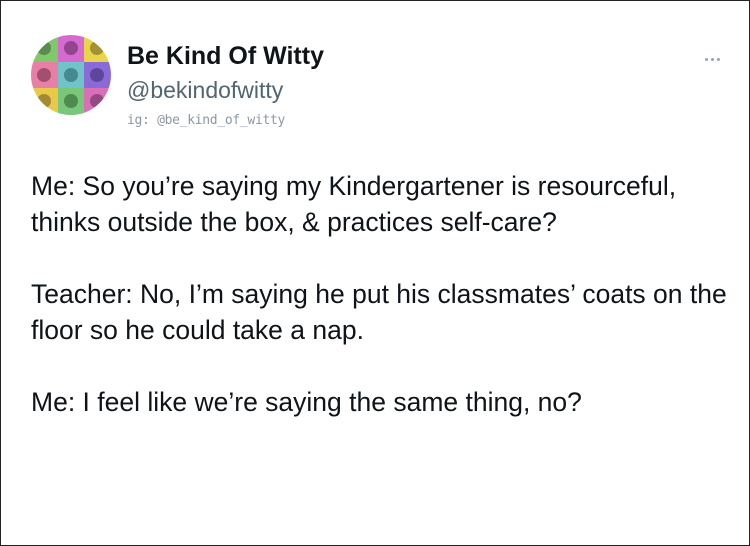 Image resolution: width=750 pixels, height=546 pixels. I want to click on display-name: Be Kind Of Witty, so click(225, 56).